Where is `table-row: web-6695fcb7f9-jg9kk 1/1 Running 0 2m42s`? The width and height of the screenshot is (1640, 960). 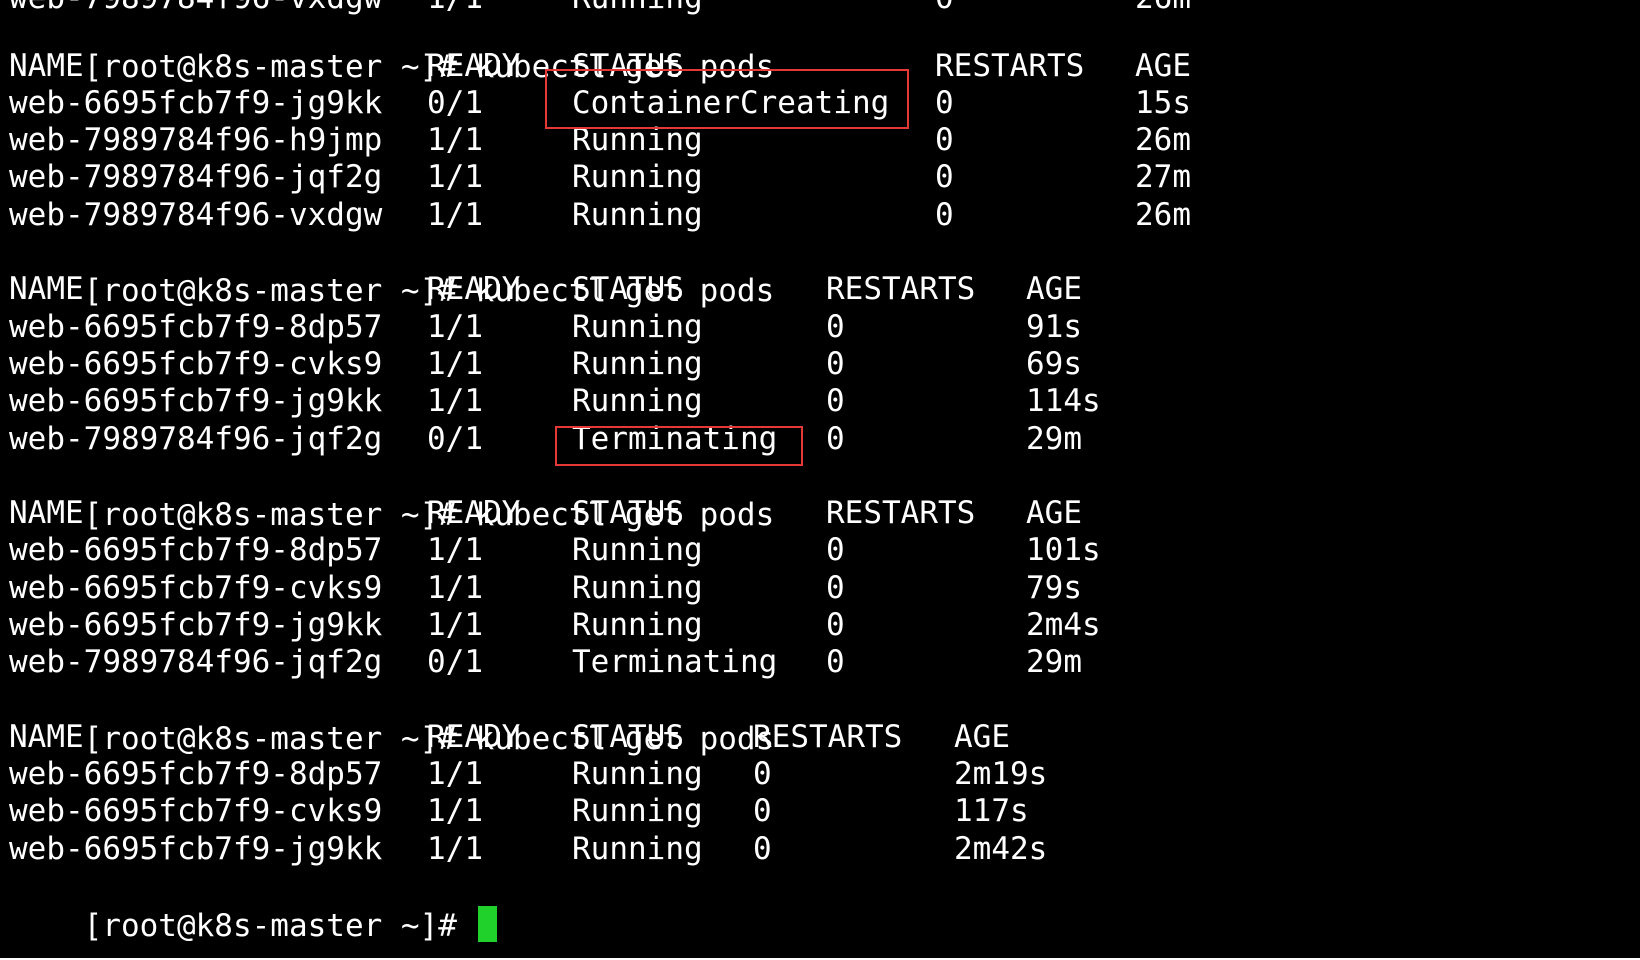 table-row: web-6695fcb7f9-jg9kk 1/1 Running 0 2m42s is located at coordinates (528, 849).